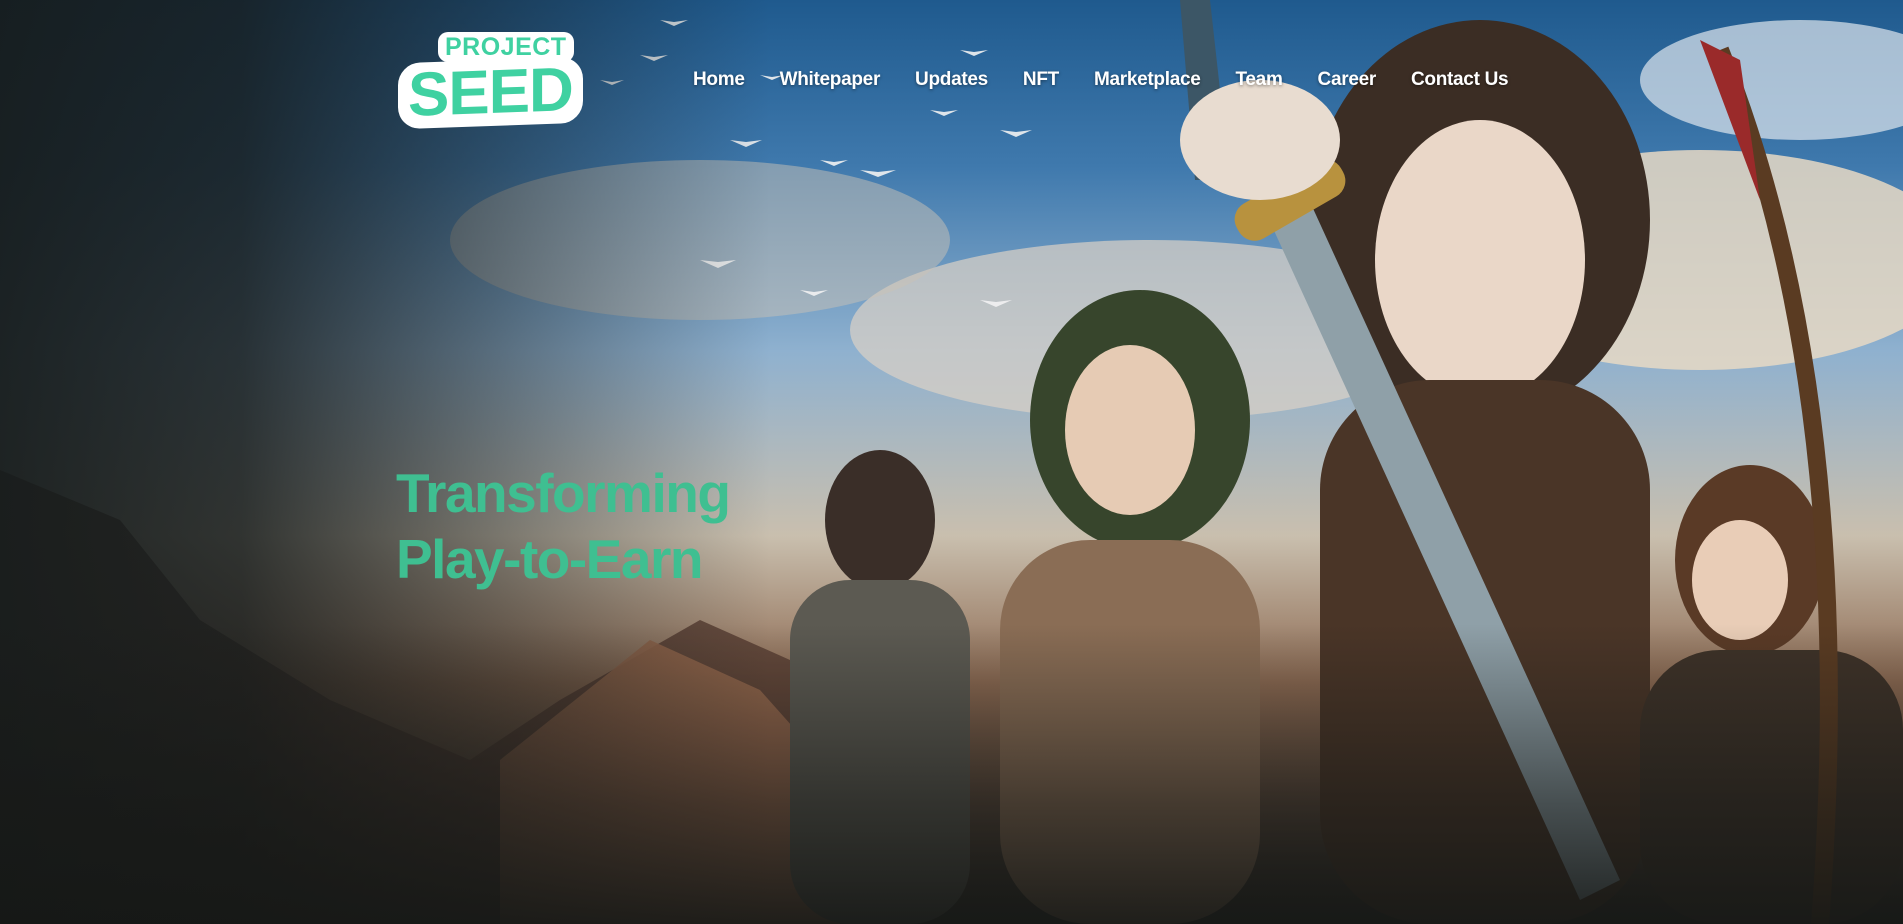  What do you see at coordinates (1259, 80) in the screenshot?
I see `nav-item-team: Team` at bounding box center [1259, 80].